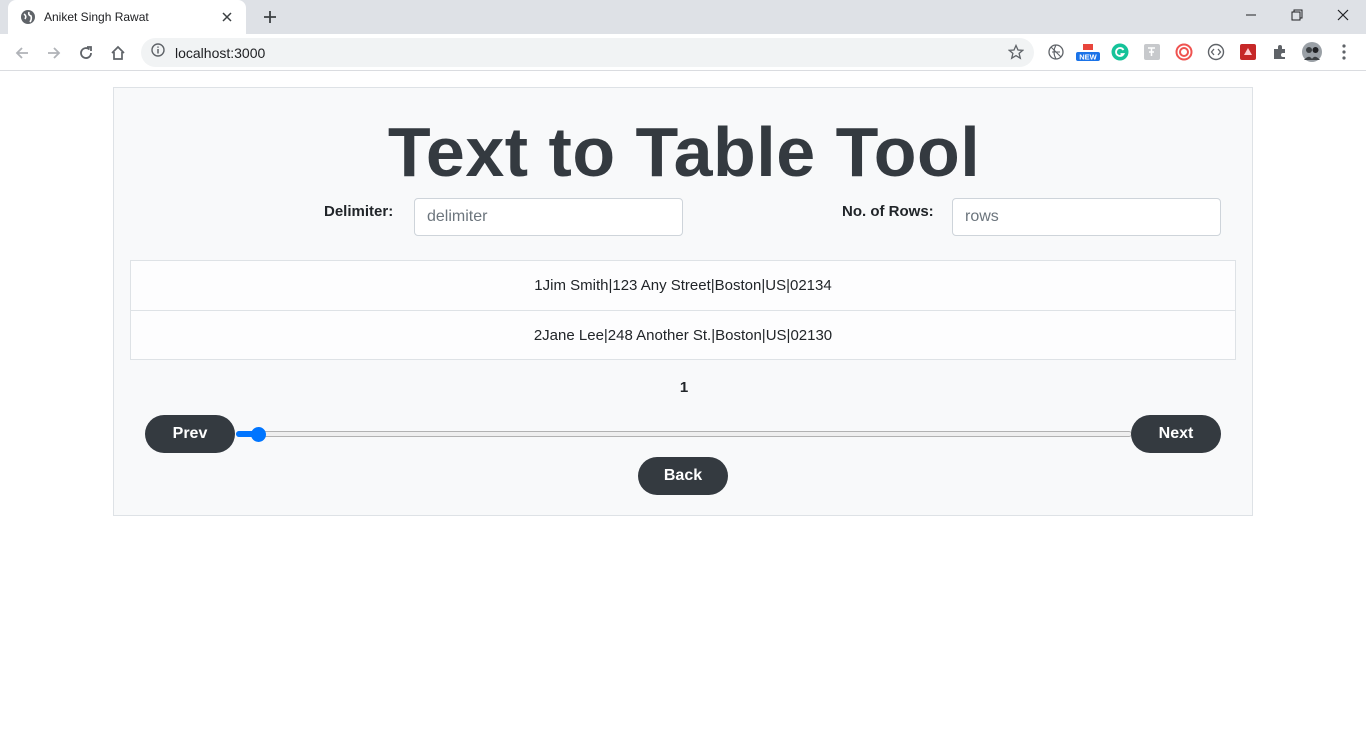  What do you see at coordinates (1152, 52) in the screenshot?
I see `translate-icon` at bounding box center [1152, 52].